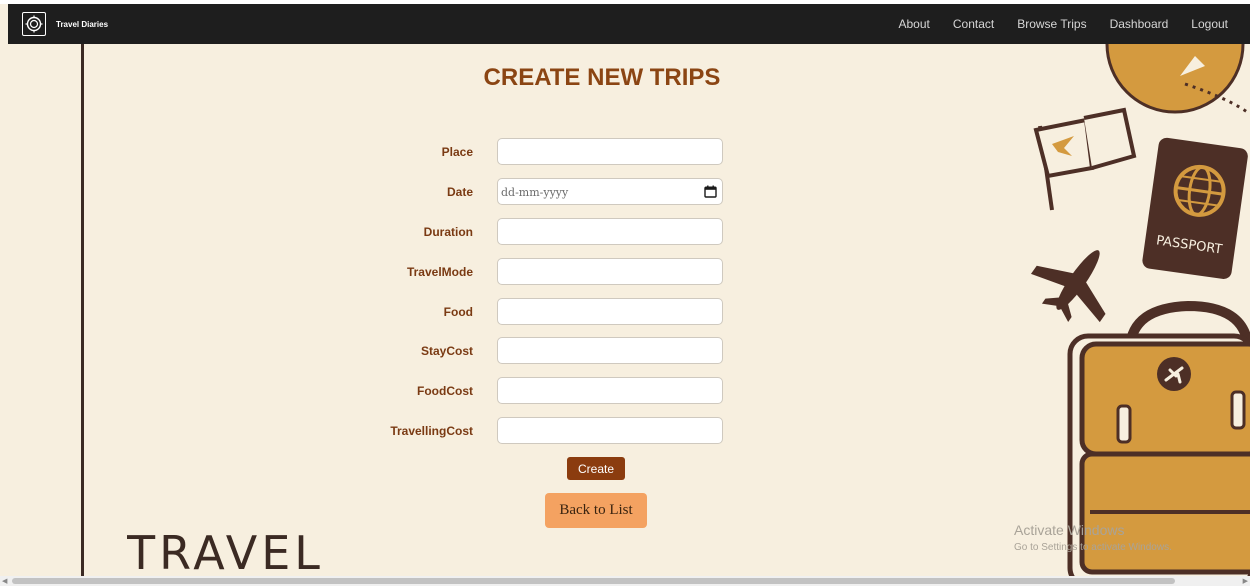  I want to click on form-row-date: Date dd-mm-yyyy, so click(540, 192).